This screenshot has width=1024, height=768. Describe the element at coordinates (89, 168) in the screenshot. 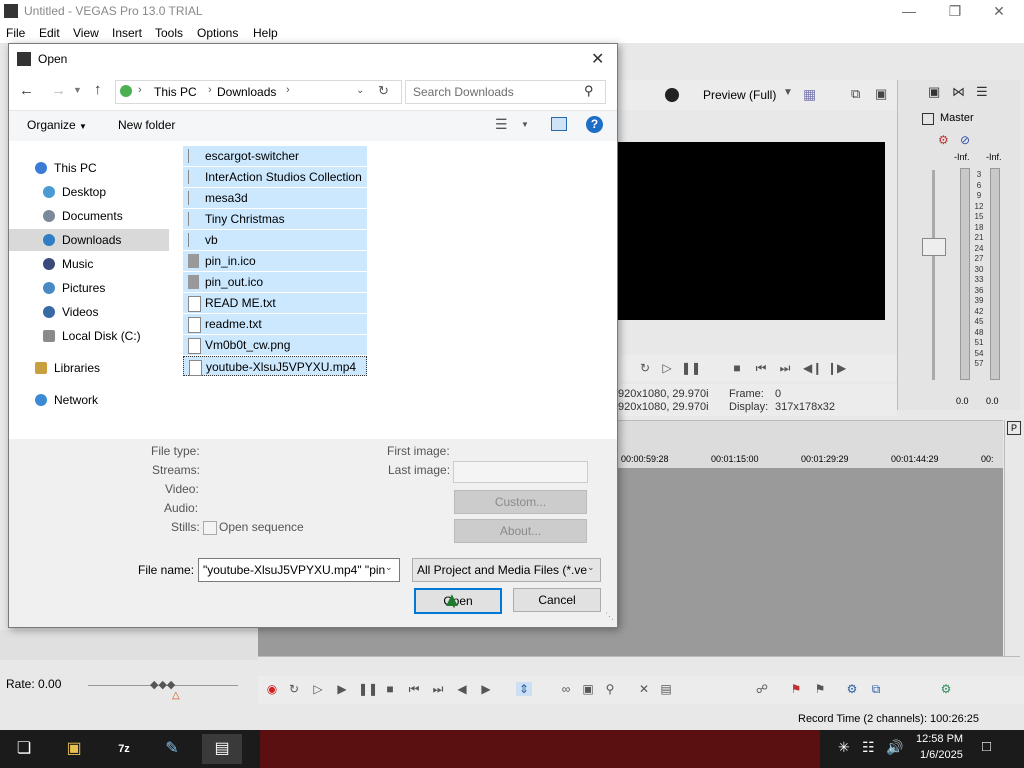

I see `nav-this-pc: This PC` at that location.